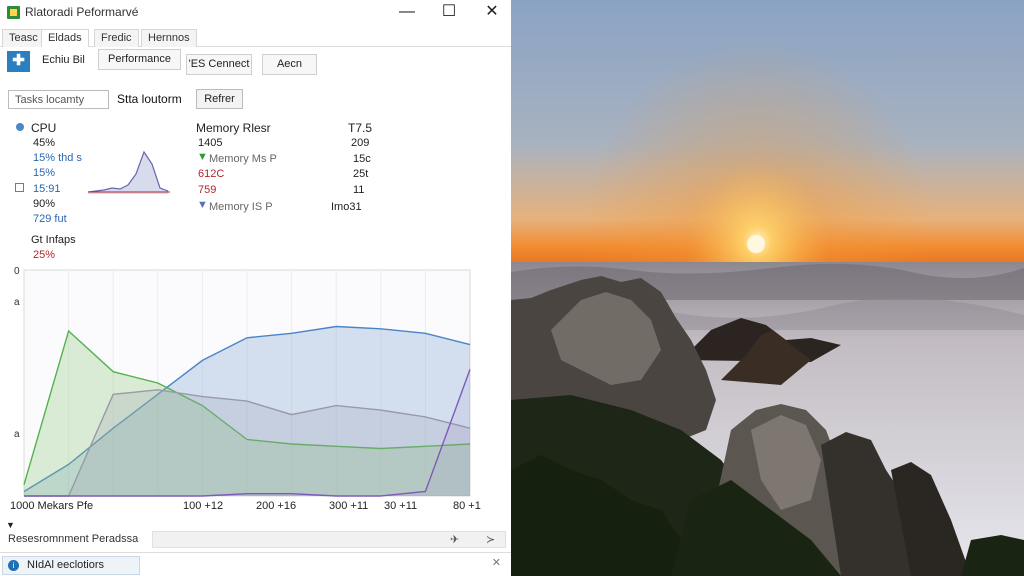 Image resolution: width=1024 pixels, height=576 pixels. I want to click on memory-row-2-value: 15c, so click(362, 159).